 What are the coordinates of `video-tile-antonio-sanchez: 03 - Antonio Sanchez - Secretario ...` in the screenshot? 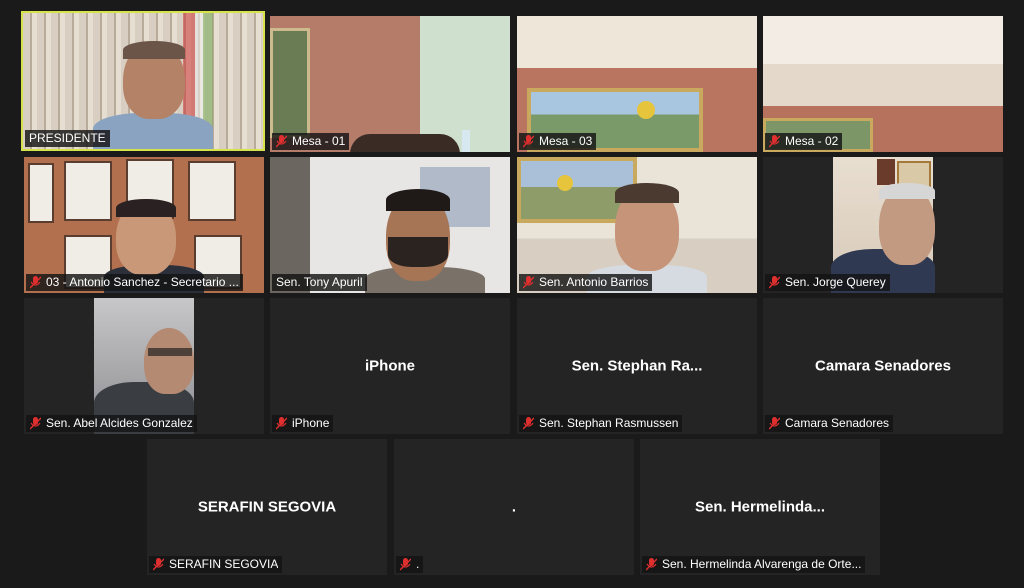 It's located at (144, 225).